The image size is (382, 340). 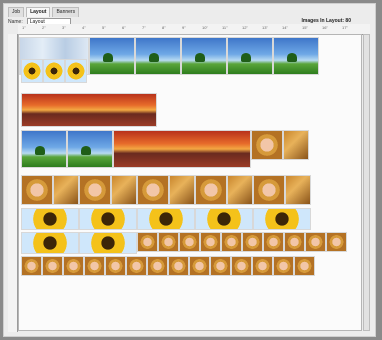 What do you see at coordinates (164, 27) in the screenshot?
I see `ruler-tick-label: 8"` at bounding box center [164, 27].